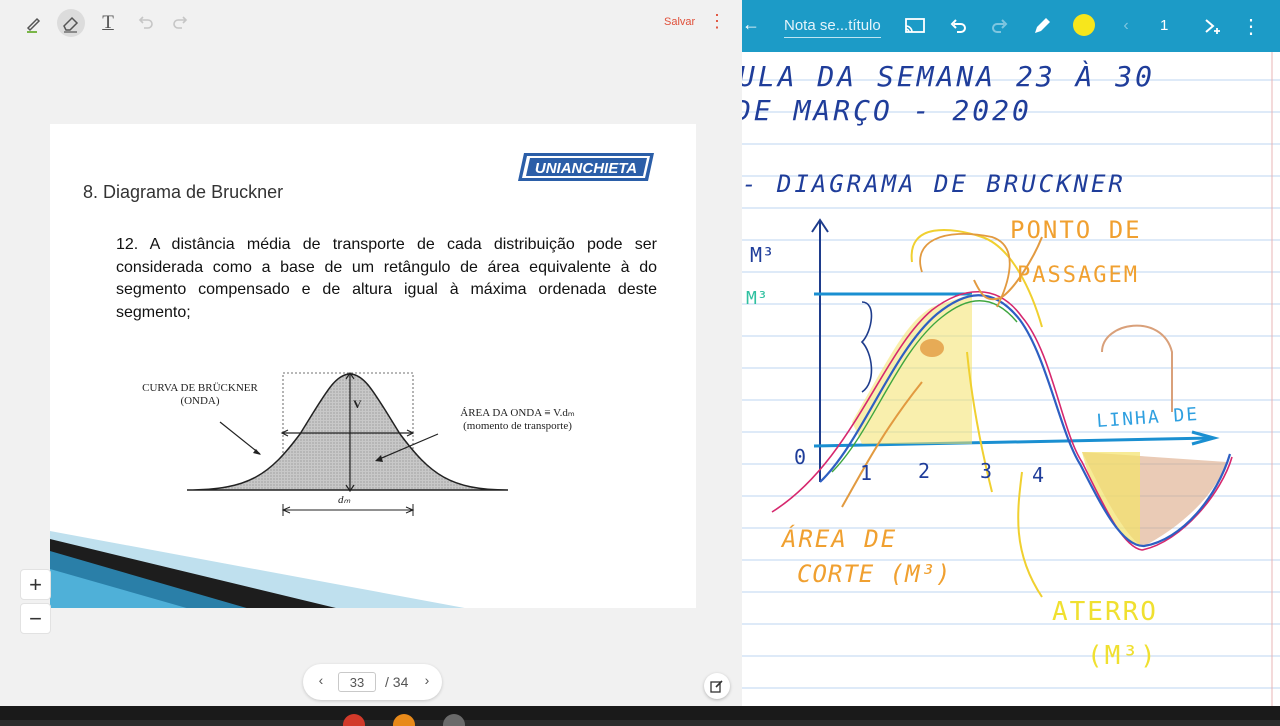  Describe the element at coordinates (751, 24) in the screenshot. I see `back-arrow-icon: ←` at that location.